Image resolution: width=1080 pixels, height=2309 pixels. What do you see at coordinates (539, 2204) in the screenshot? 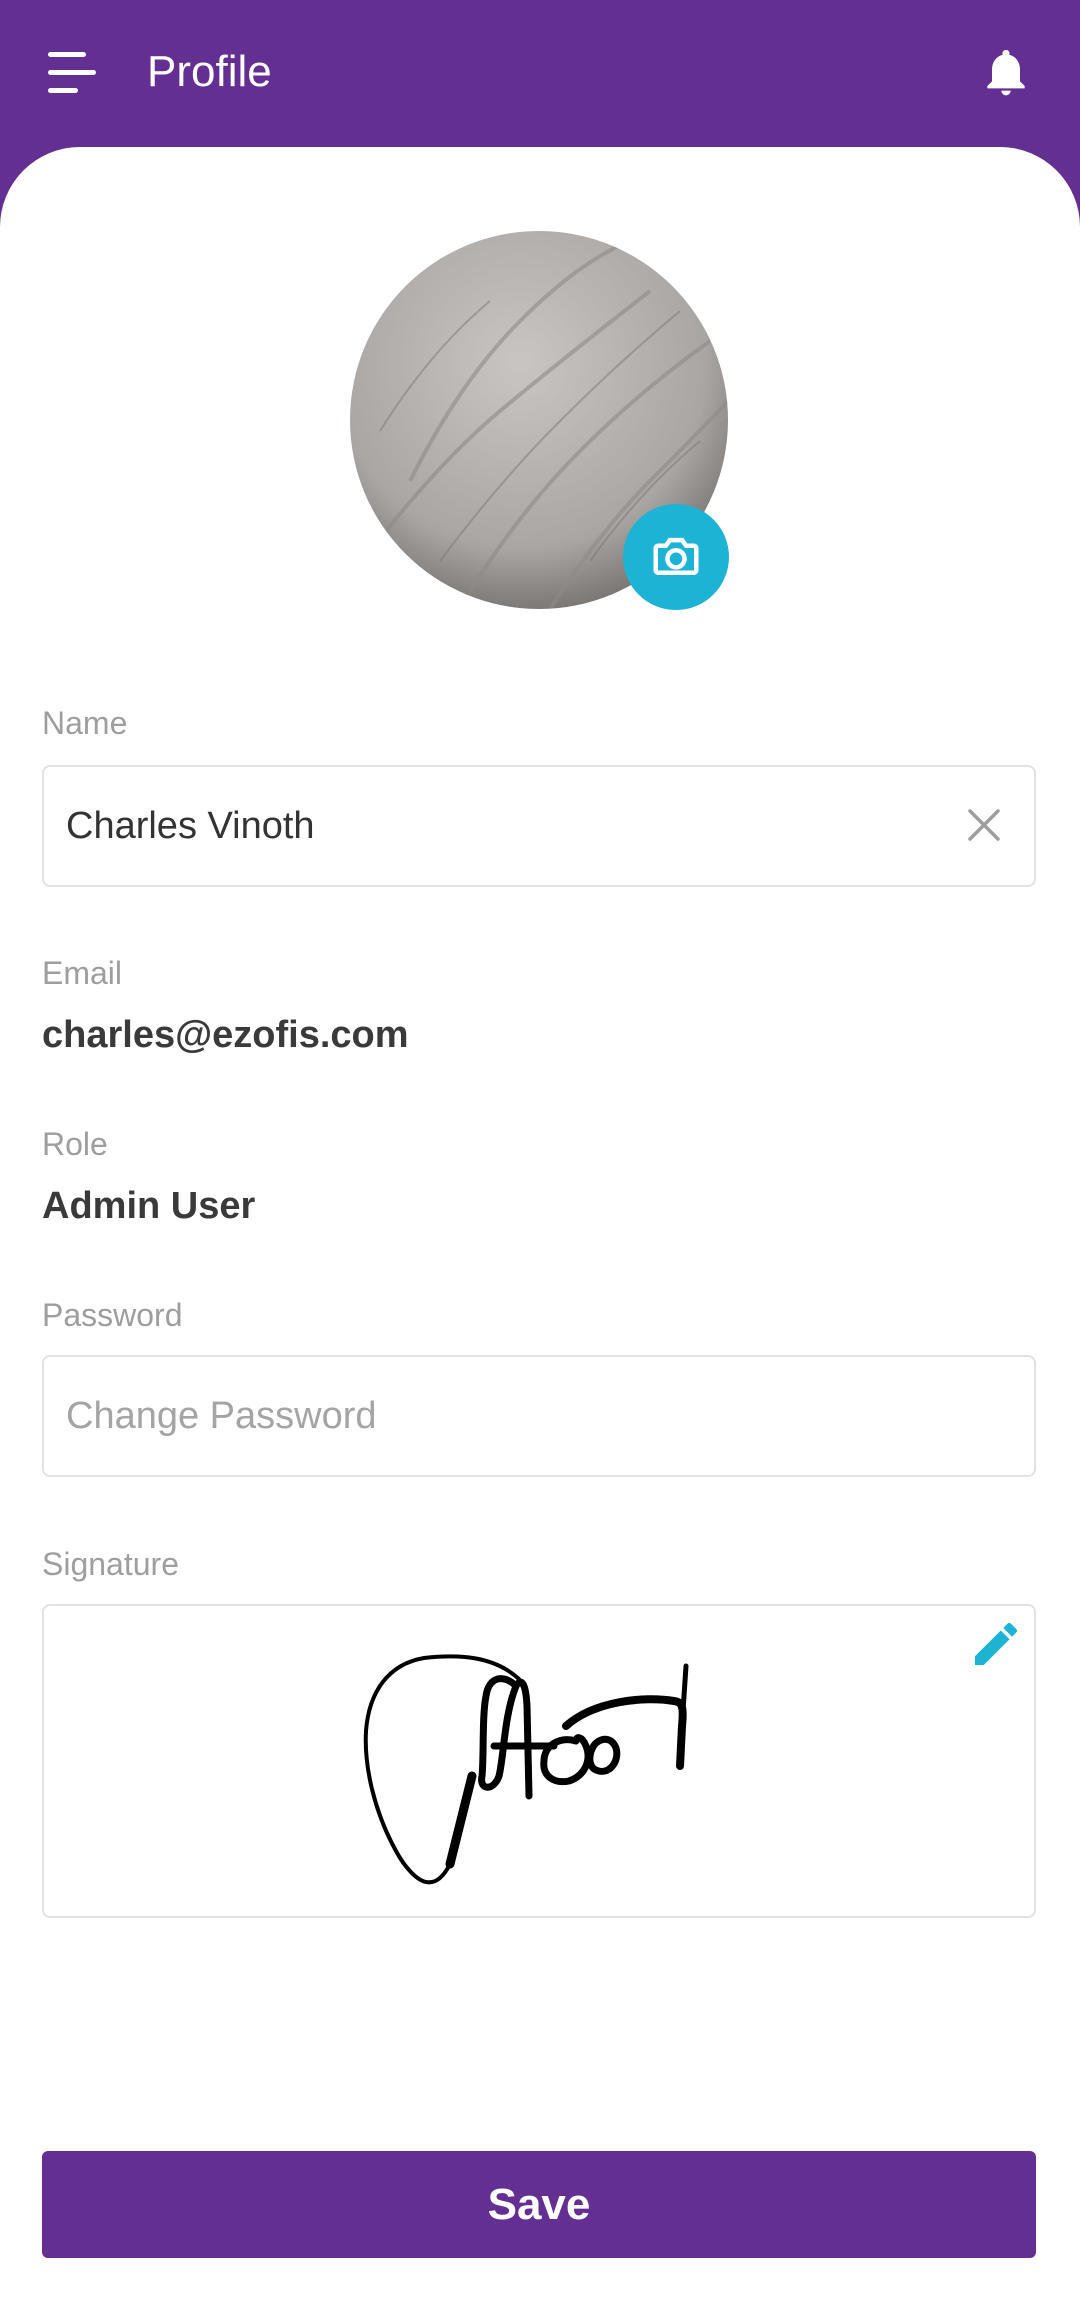
I see `save-button: Save` at bounding box center [539, 2204].